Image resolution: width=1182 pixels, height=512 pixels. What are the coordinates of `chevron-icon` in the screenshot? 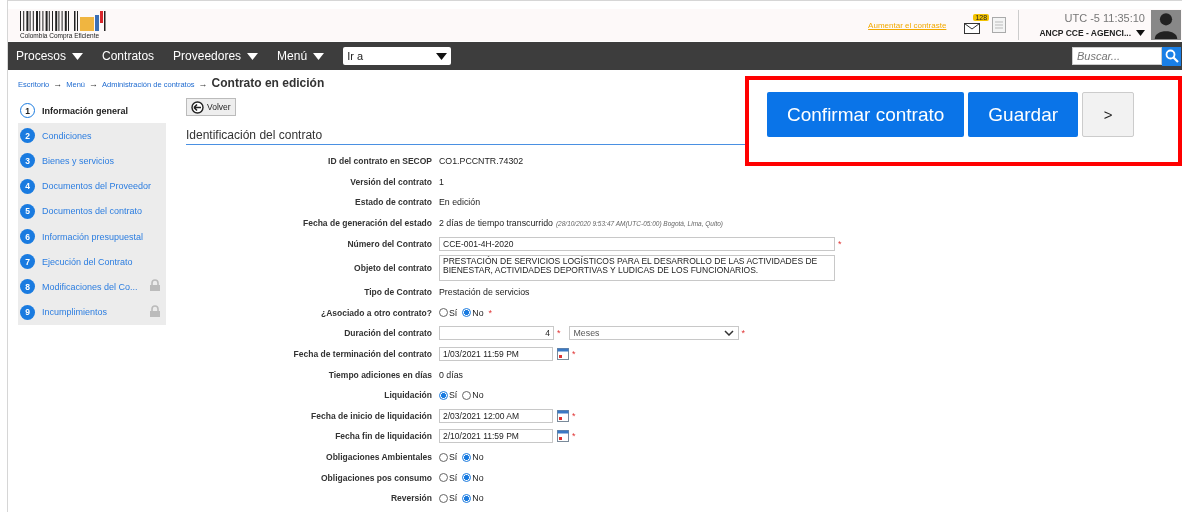 It's located at (728, 333).